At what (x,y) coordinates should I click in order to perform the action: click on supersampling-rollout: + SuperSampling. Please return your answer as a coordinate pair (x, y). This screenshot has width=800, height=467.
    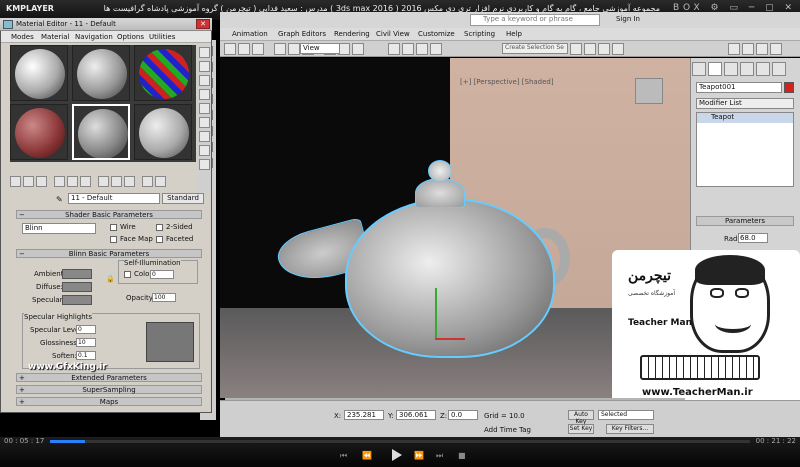
    Looking at the image, I should click on (109, 389).